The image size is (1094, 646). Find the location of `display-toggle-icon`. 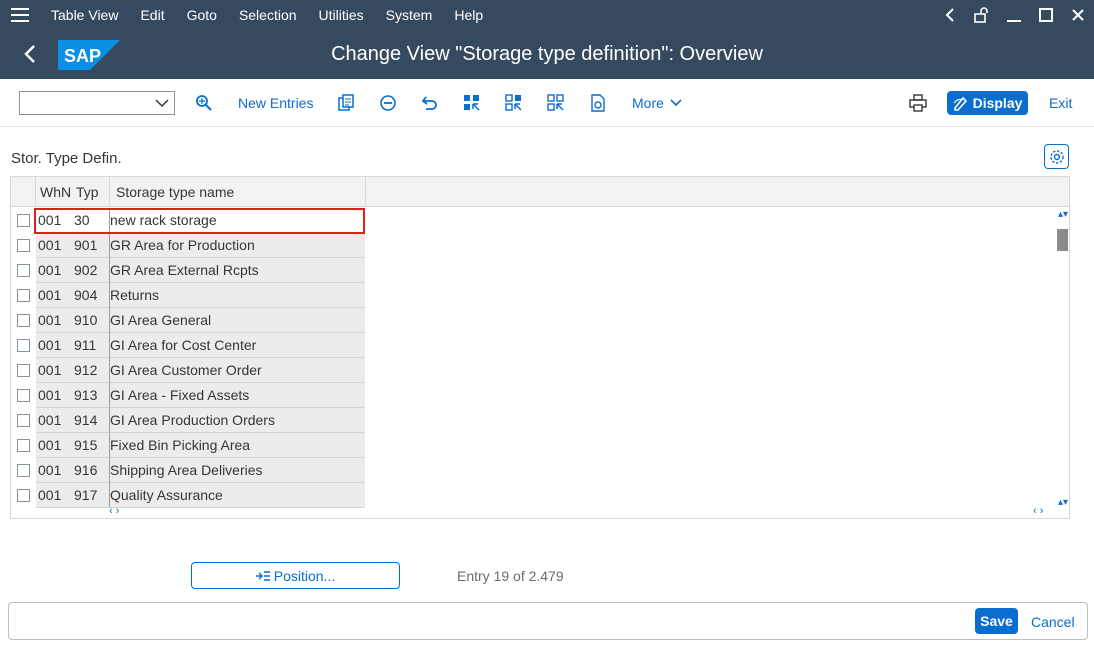

display-toggle-icon is located at coordinates (960, 103).